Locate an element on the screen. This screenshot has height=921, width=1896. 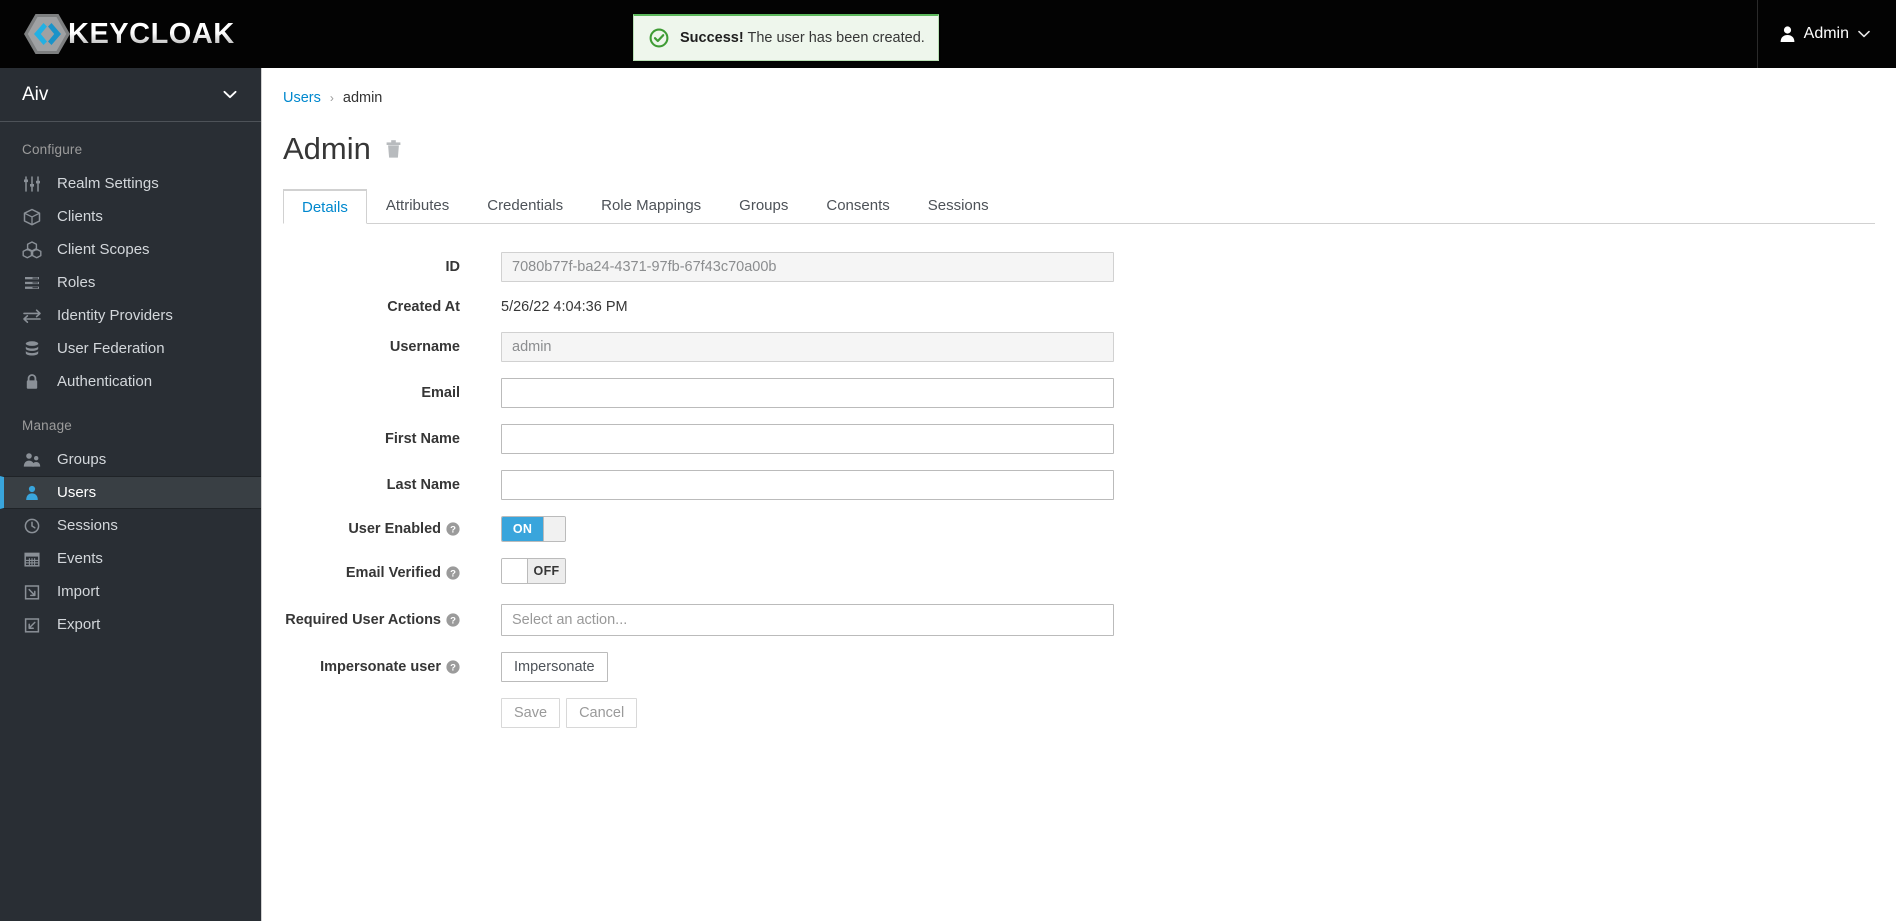
sidebar-item-realm-settings: Realm Settings is located at coordinates (130, 183).